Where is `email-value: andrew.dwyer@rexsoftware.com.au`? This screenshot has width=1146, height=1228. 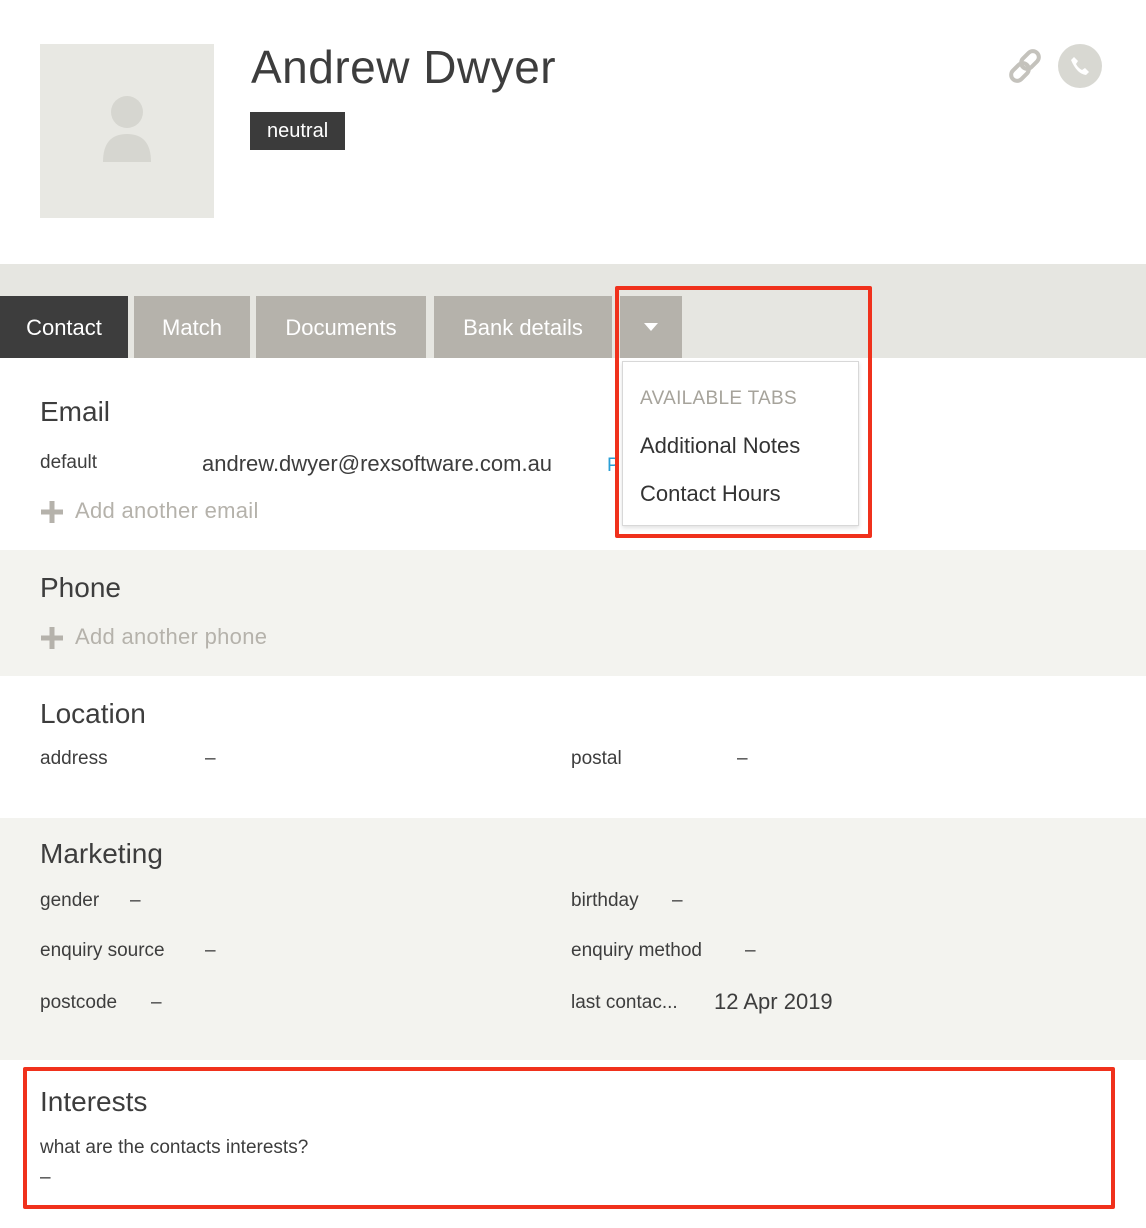
email-value: andrew.dwyer@rexsoftware.com.au is located at coordinates (377, 464).